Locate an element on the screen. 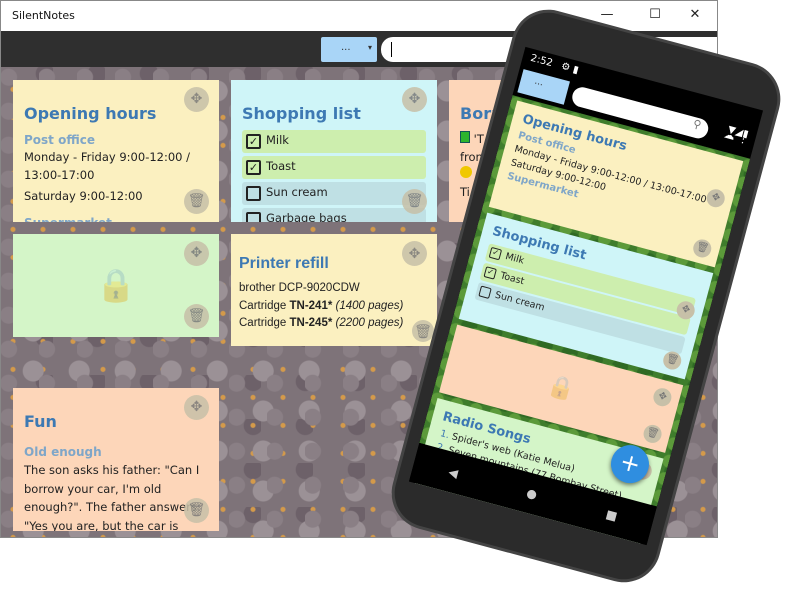 The image size is (800, 600). checklist-item: Garbage bags is located at coordinates (334, 214).